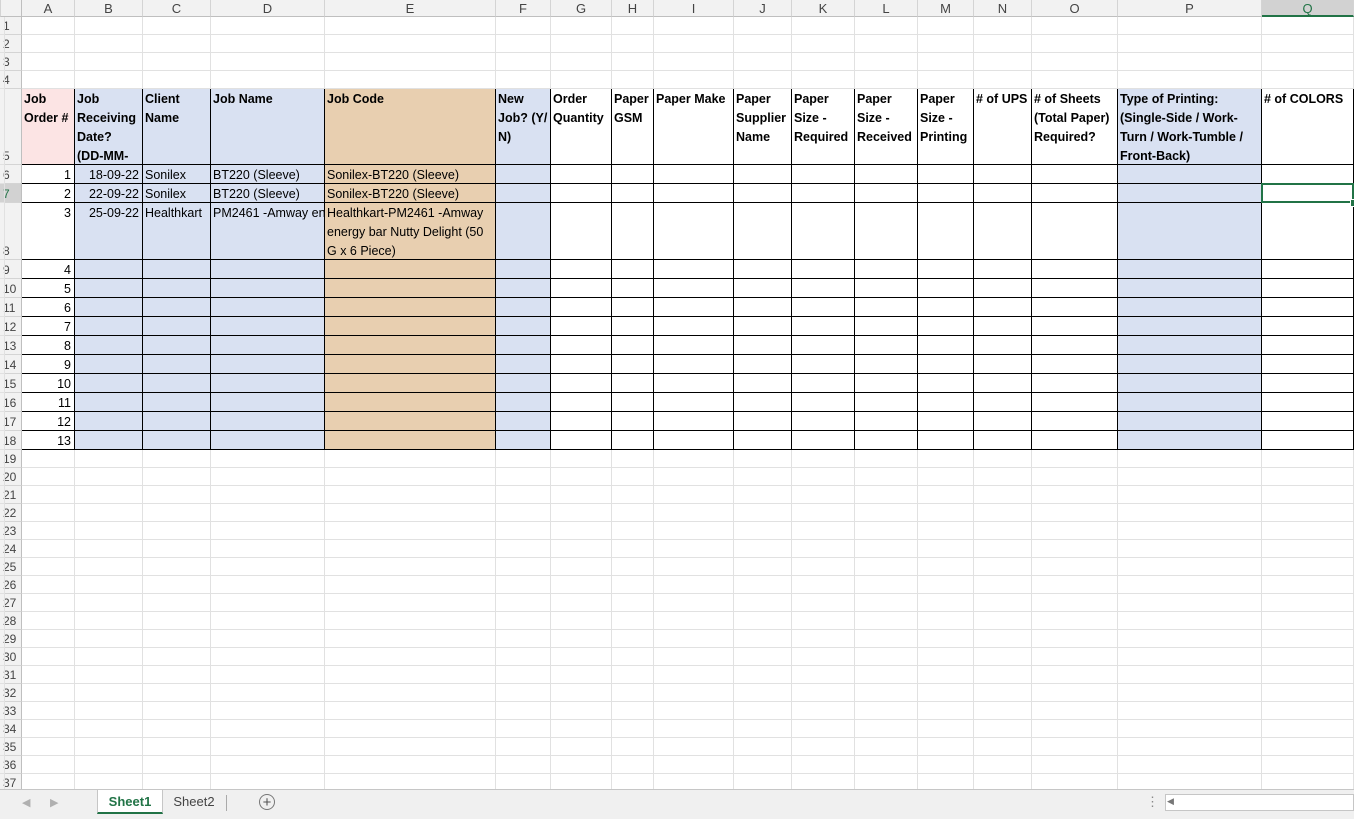  What do you see at coordinates (633, 127) in the screenshot?
I see `header-cell-h: Paper GSM` at bounding box center [633, 127].